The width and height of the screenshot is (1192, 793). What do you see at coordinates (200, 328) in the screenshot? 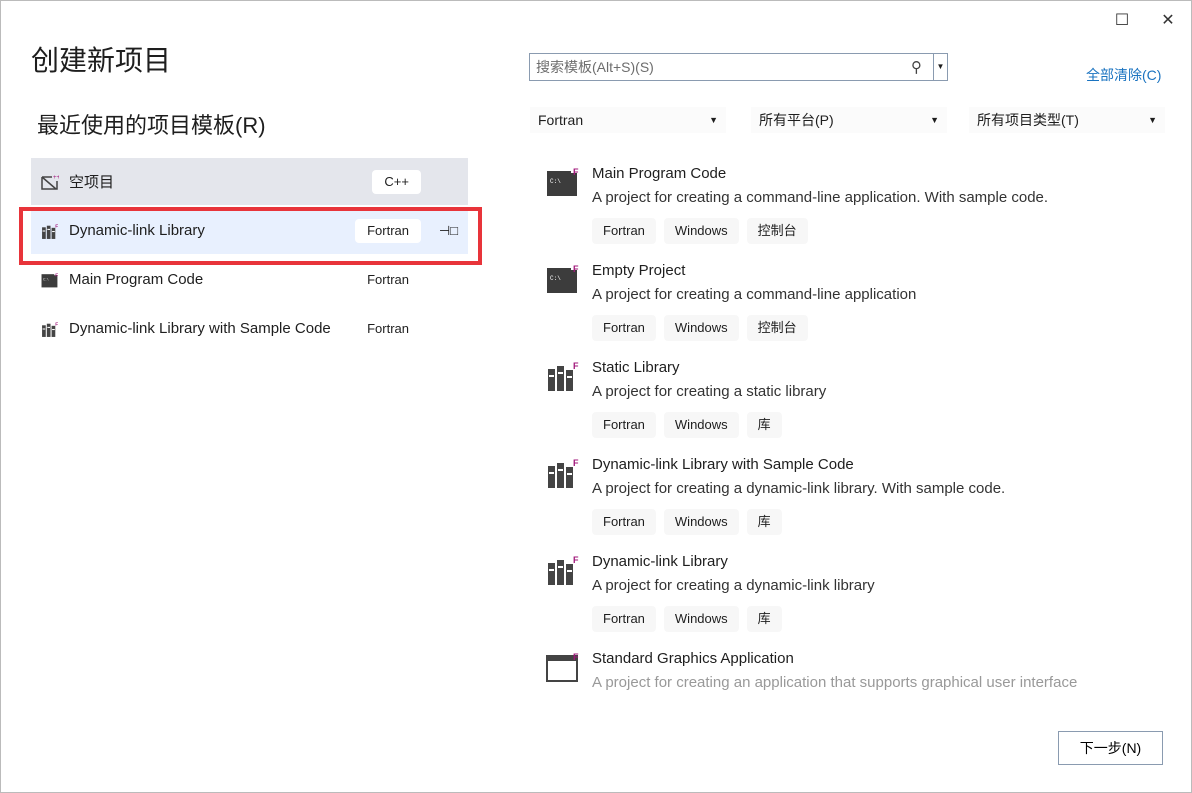
I see `recent-template-label: Dynamic-link Library with Sample Code` at bounding box center [200, 328].